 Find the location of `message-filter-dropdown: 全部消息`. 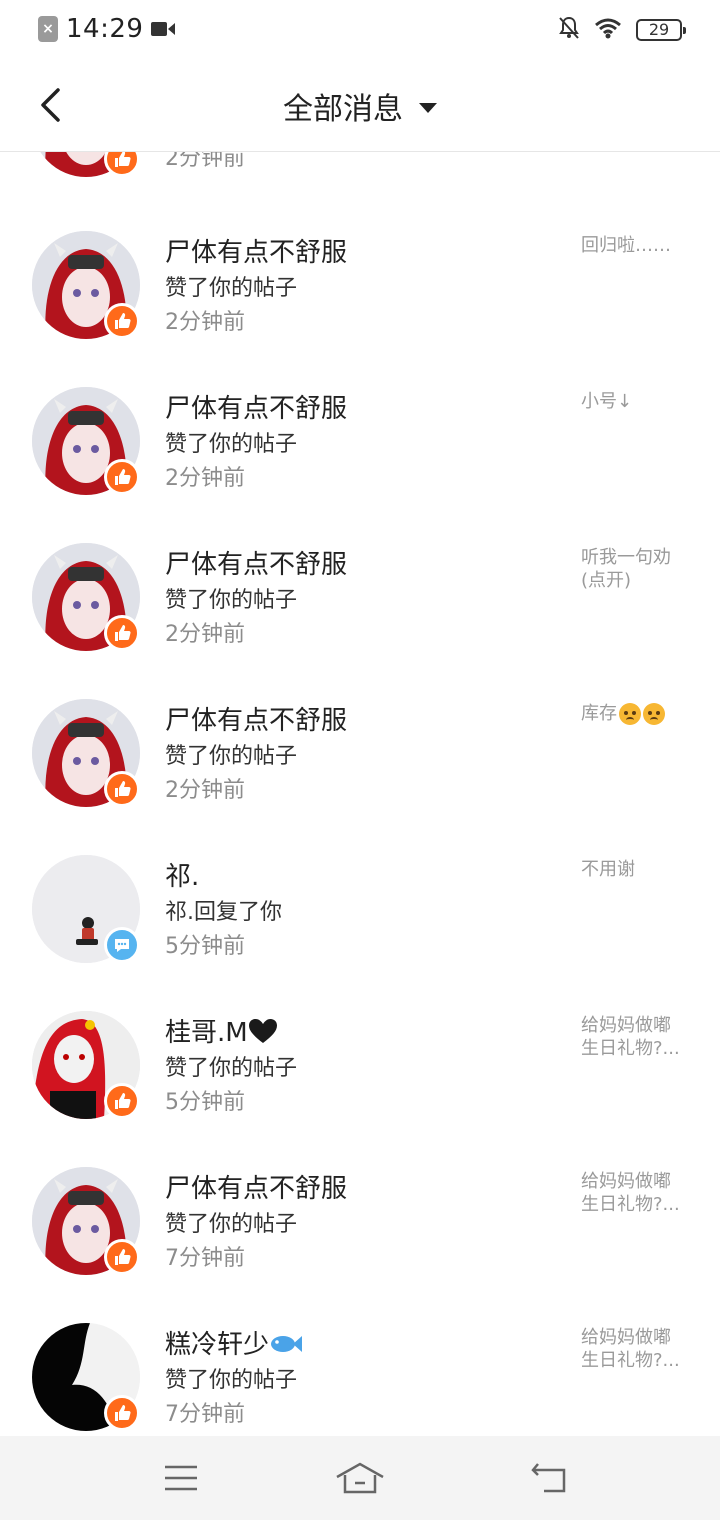

message-filter-dropdown: 全部消息 is located at coordinates (360, 106).